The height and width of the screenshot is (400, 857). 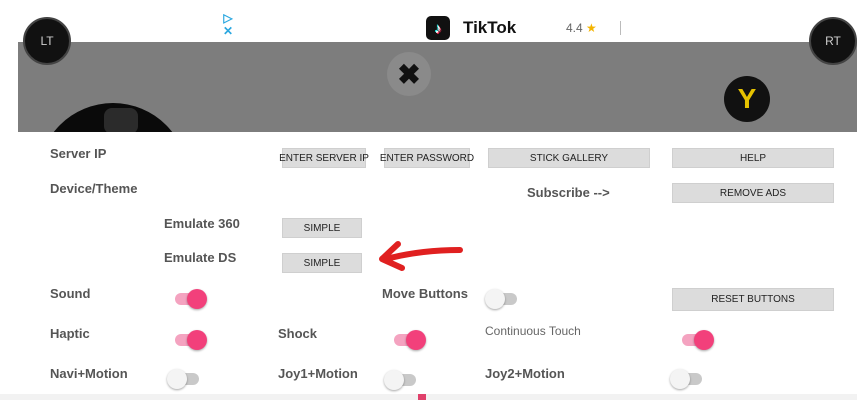 I want to click on sound-toggle, so click(x=189, y=299).